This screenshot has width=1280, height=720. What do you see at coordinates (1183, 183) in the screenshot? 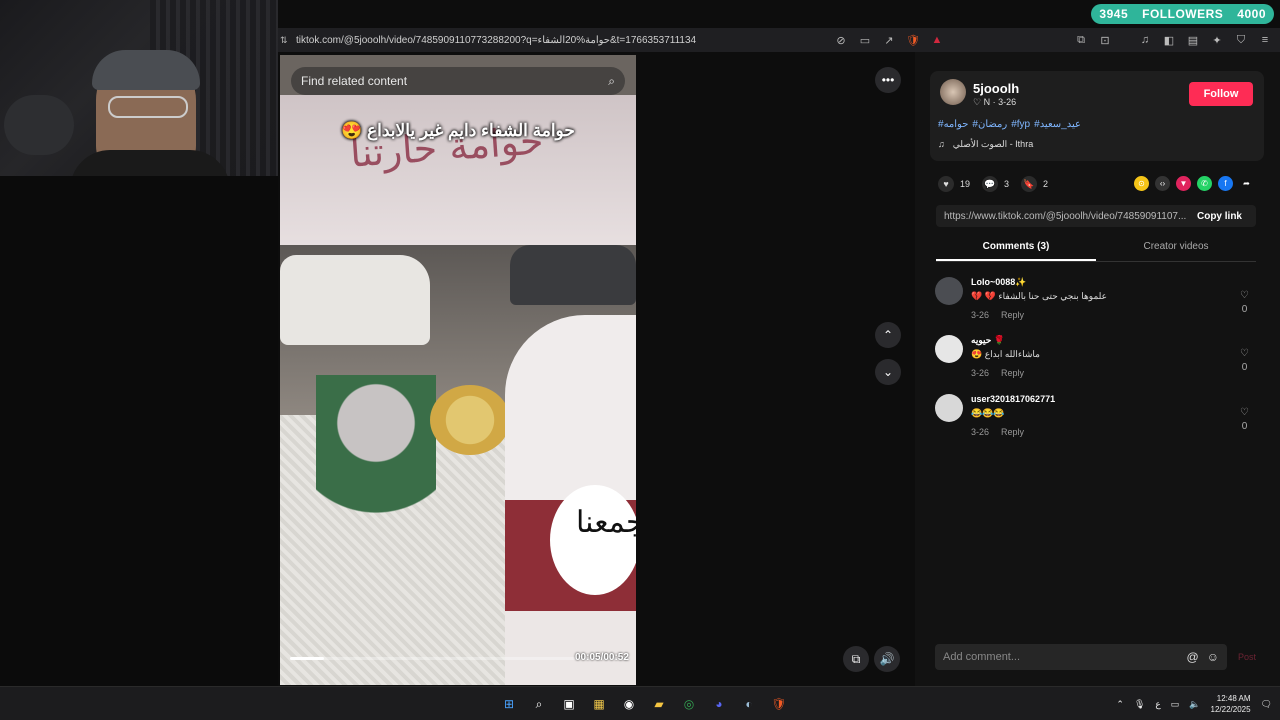
I see `send-icon: ▼` at bounding box center [1183, 183].